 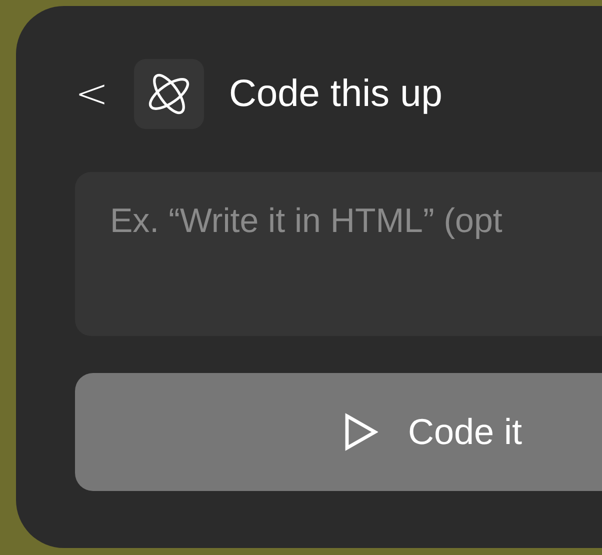 What do you see at coordinates (169, 94) in the screenshot?
I see `atom-icon` at bounding box center [169, 94].